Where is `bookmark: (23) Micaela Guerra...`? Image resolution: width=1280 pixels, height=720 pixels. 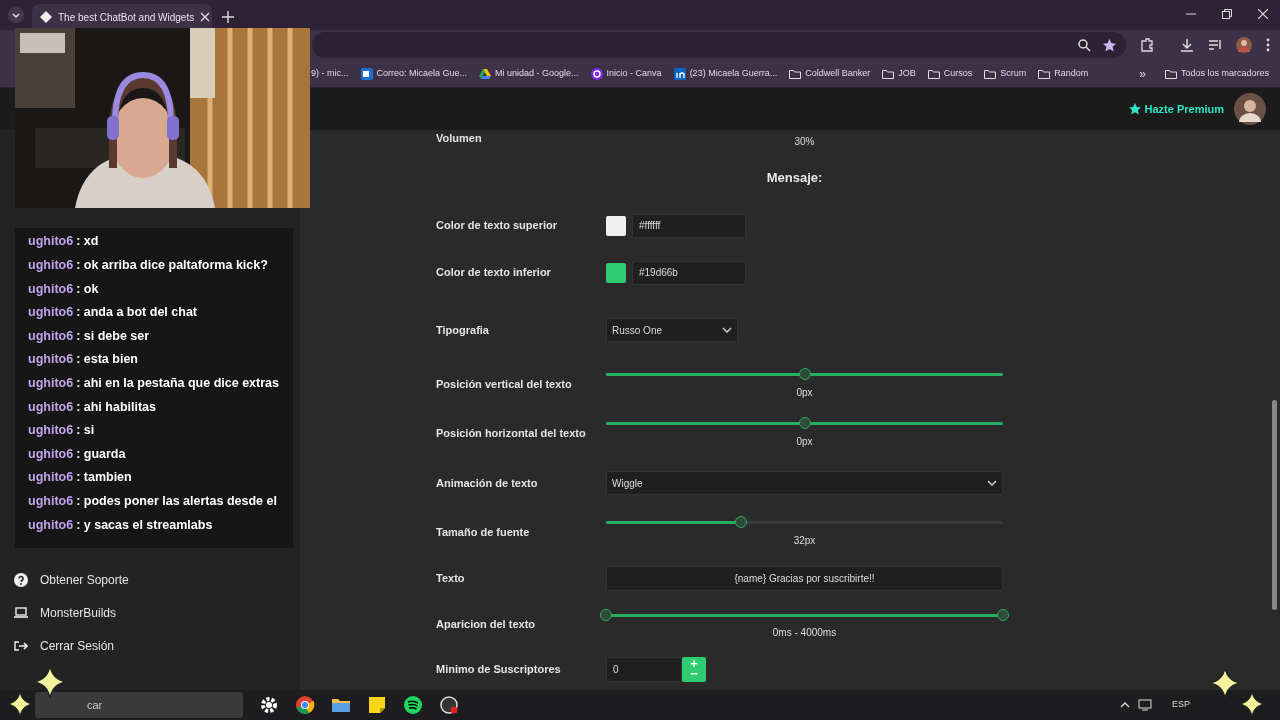 bookmark: (23) Micaela Guerra... is located at coordinates (725, 73).